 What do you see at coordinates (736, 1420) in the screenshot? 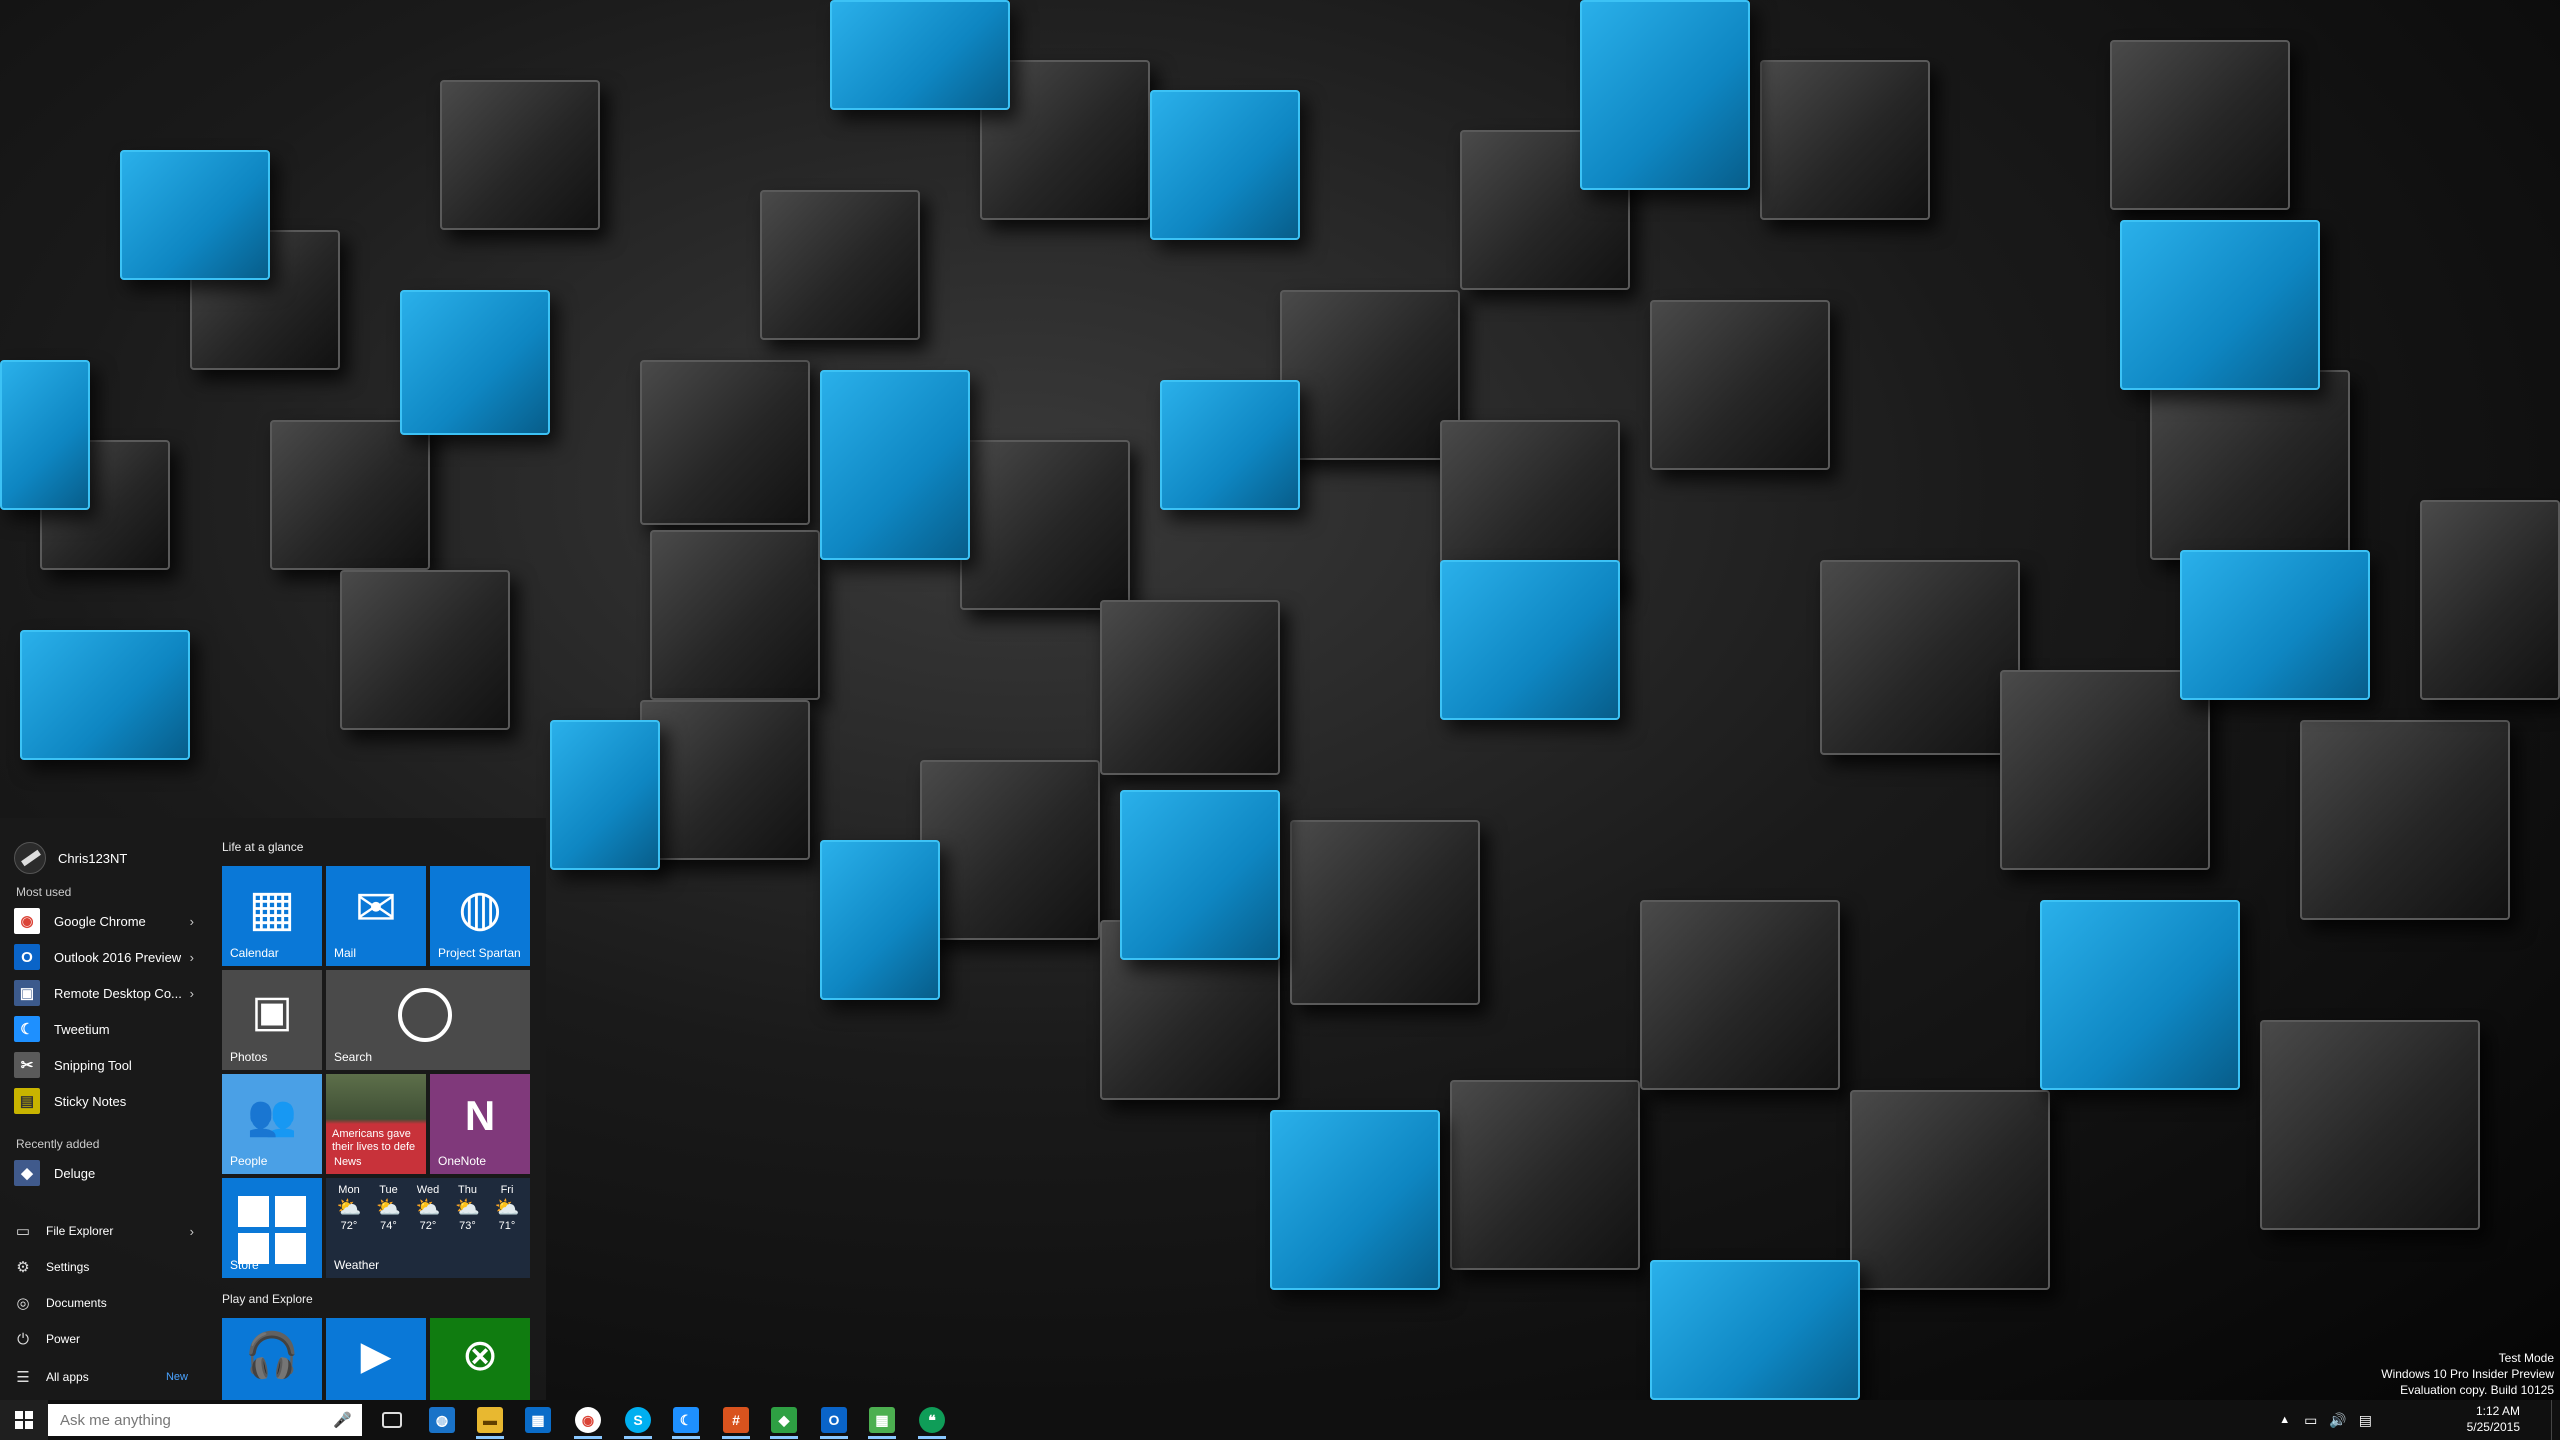
I see `taskbar-app: #` at bounding box center [736, 1420].